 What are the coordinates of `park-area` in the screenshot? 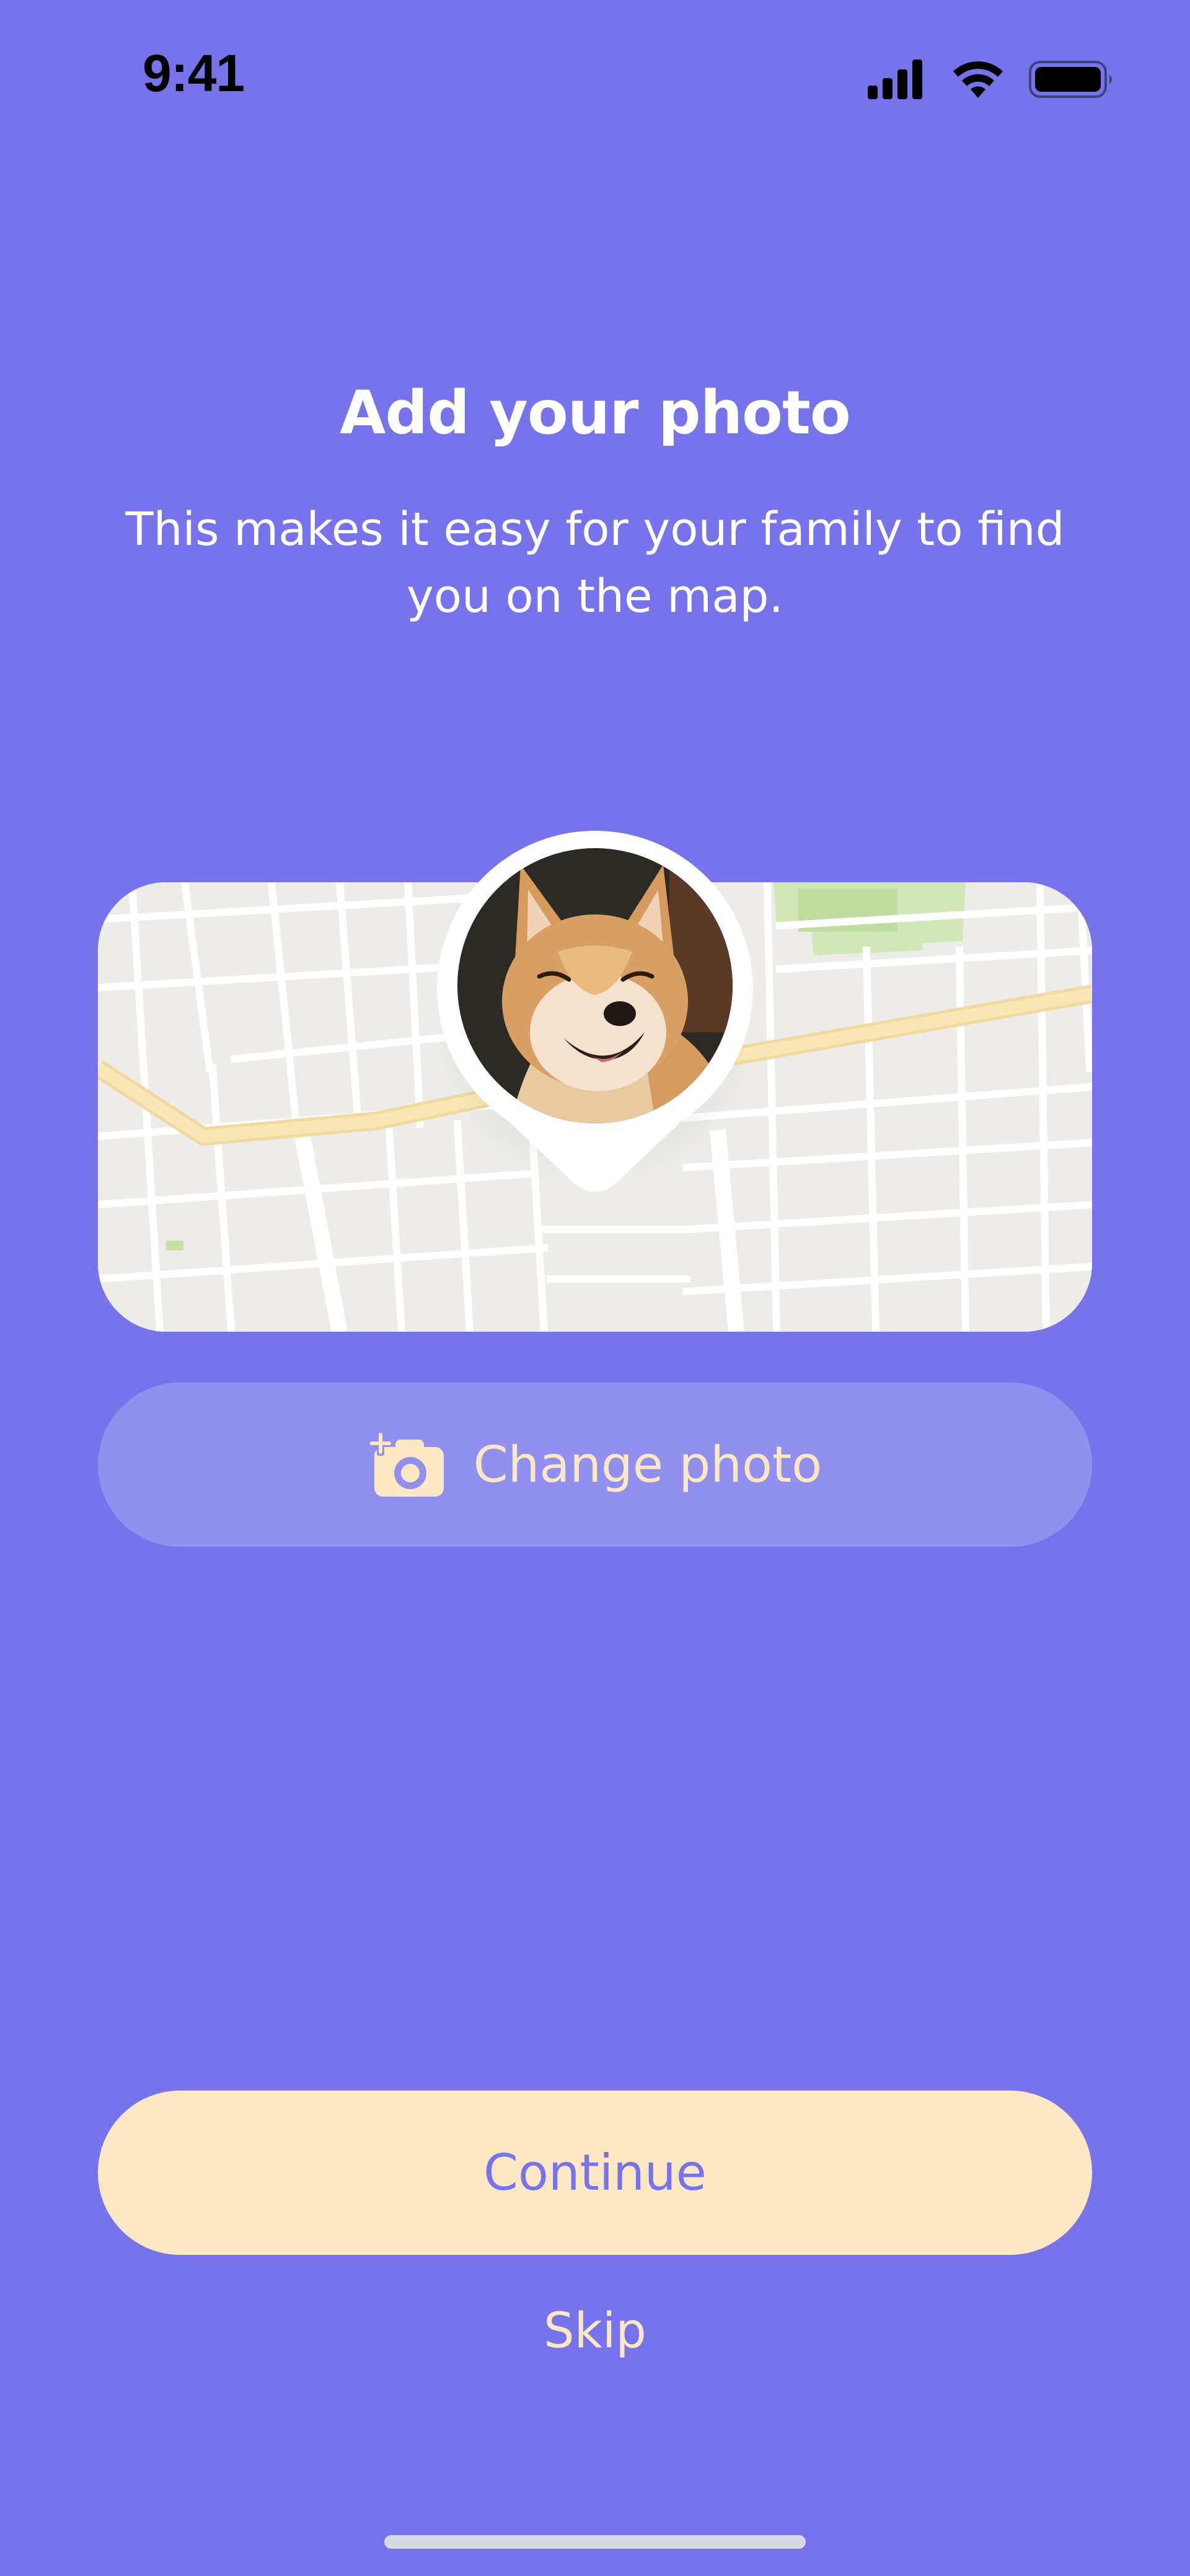 It's located at (174, 1245).